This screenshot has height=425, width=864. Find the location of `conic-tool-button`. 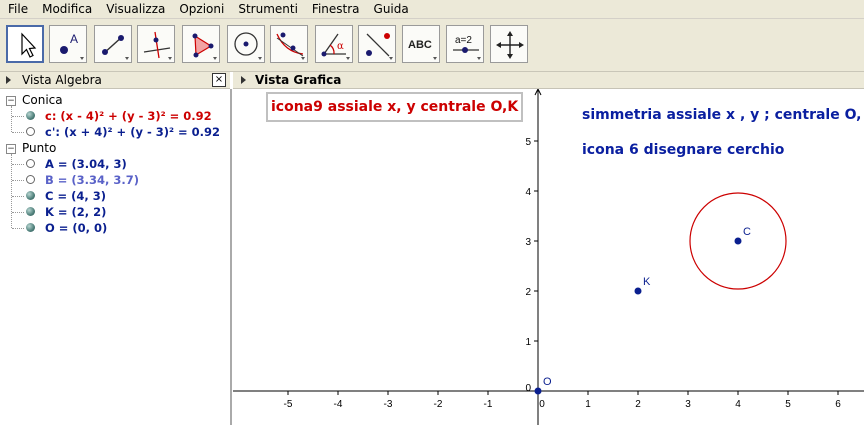

conic-tool-button is located at coordinates (289, 44).